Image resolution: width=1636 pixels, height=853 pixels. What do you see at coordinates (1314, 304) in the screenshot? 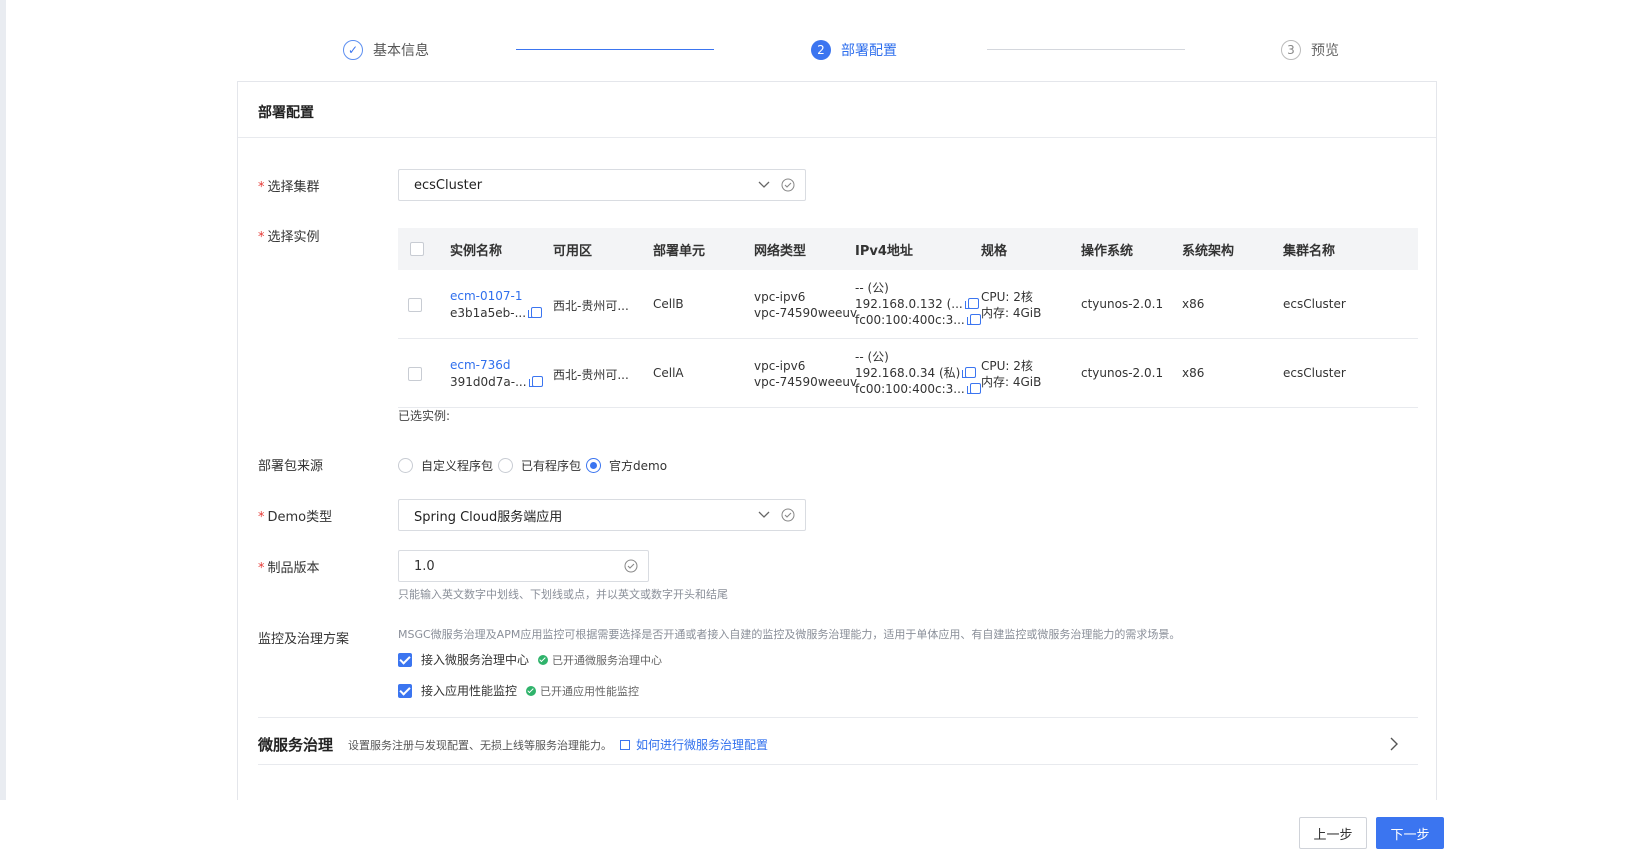
I see `cluster-cell: ecsCluster` at bounding box center [1314, 304].